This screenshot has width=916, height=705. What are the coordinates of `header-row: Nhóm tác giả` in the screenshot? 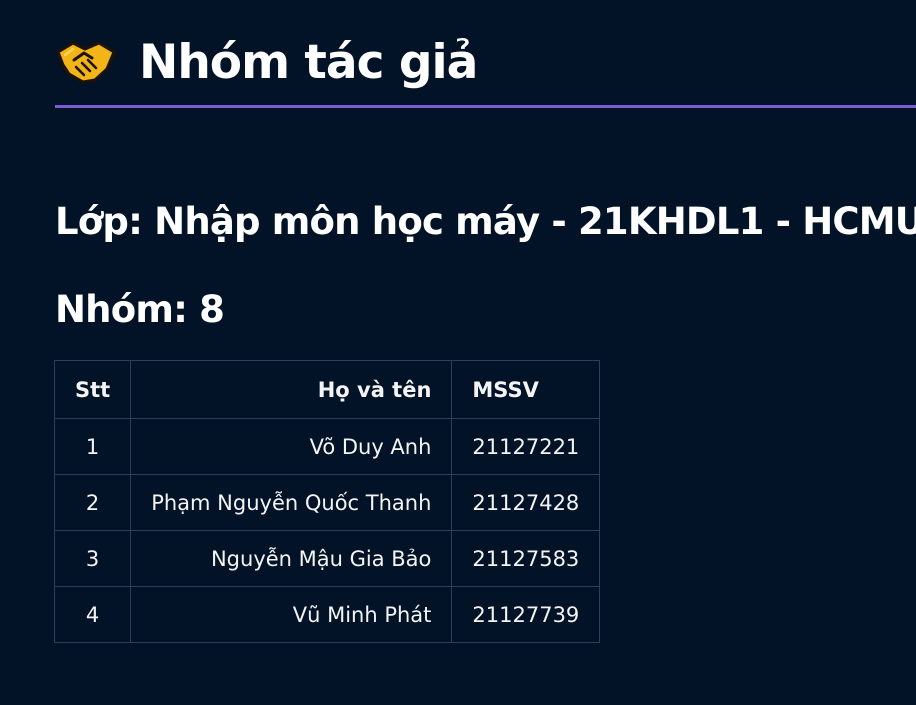 It's located at (485, 62).